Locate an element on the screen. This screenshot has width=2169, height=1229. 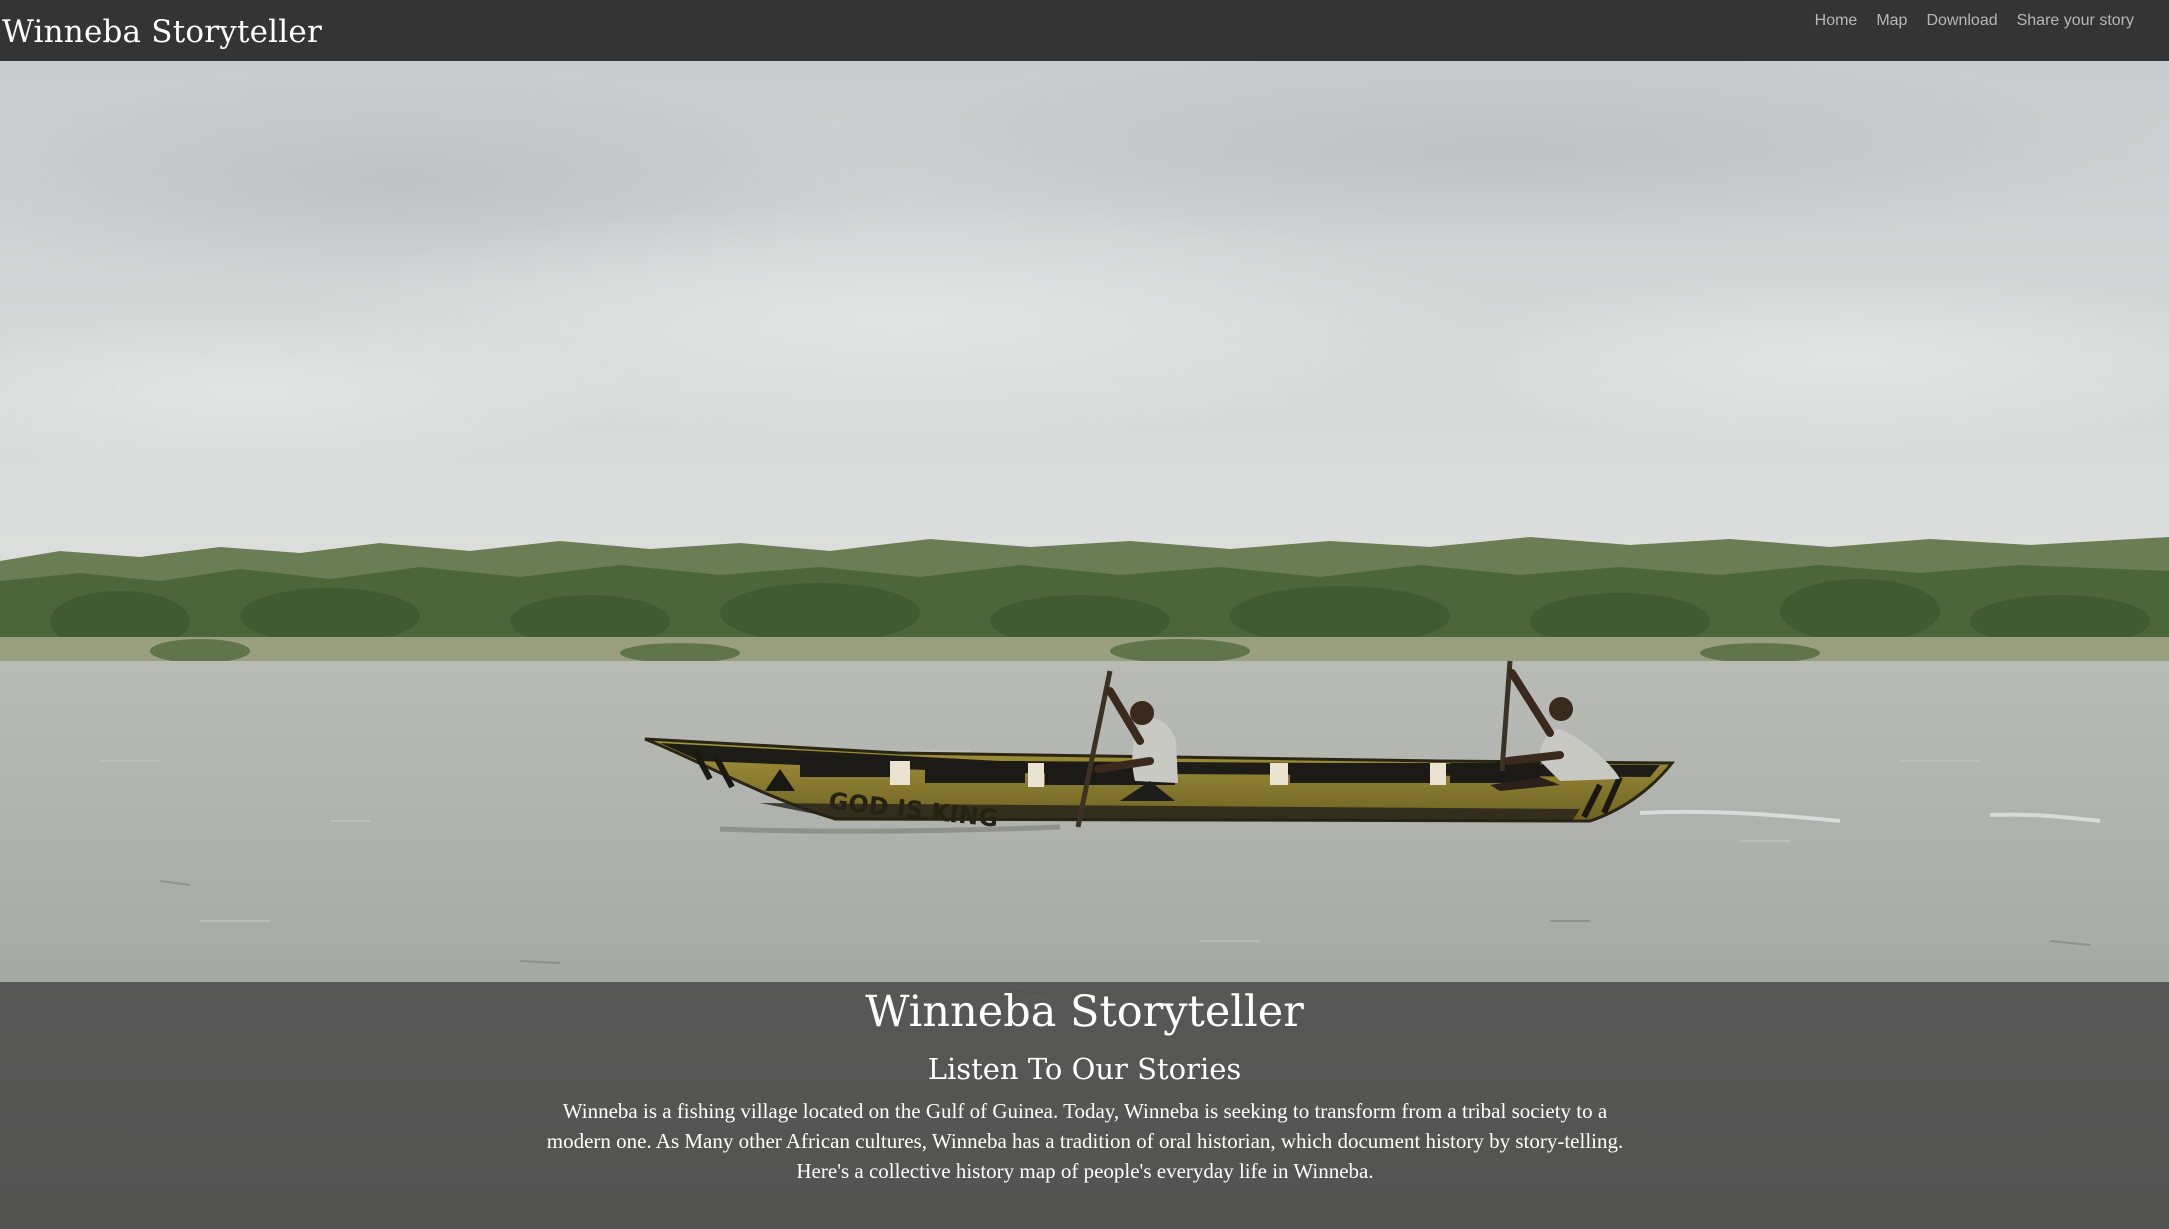
nav-link-map: Map is located at coordinates (1882, 21).